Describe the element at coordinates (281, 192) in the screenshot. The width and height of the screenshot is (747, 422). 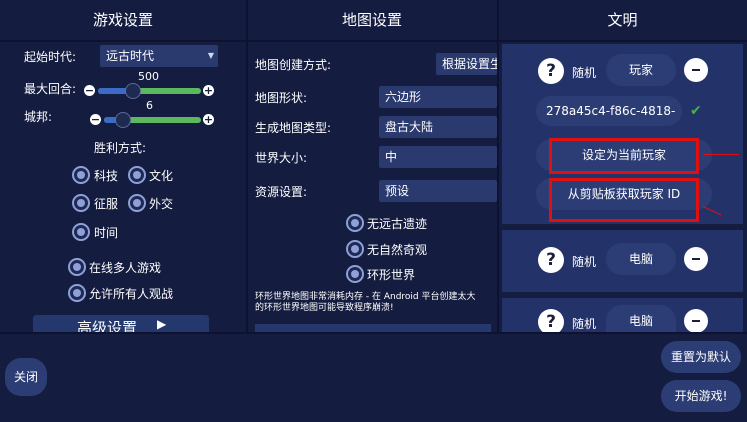
I see `resource-setting-label: 资源设置:` at that location.